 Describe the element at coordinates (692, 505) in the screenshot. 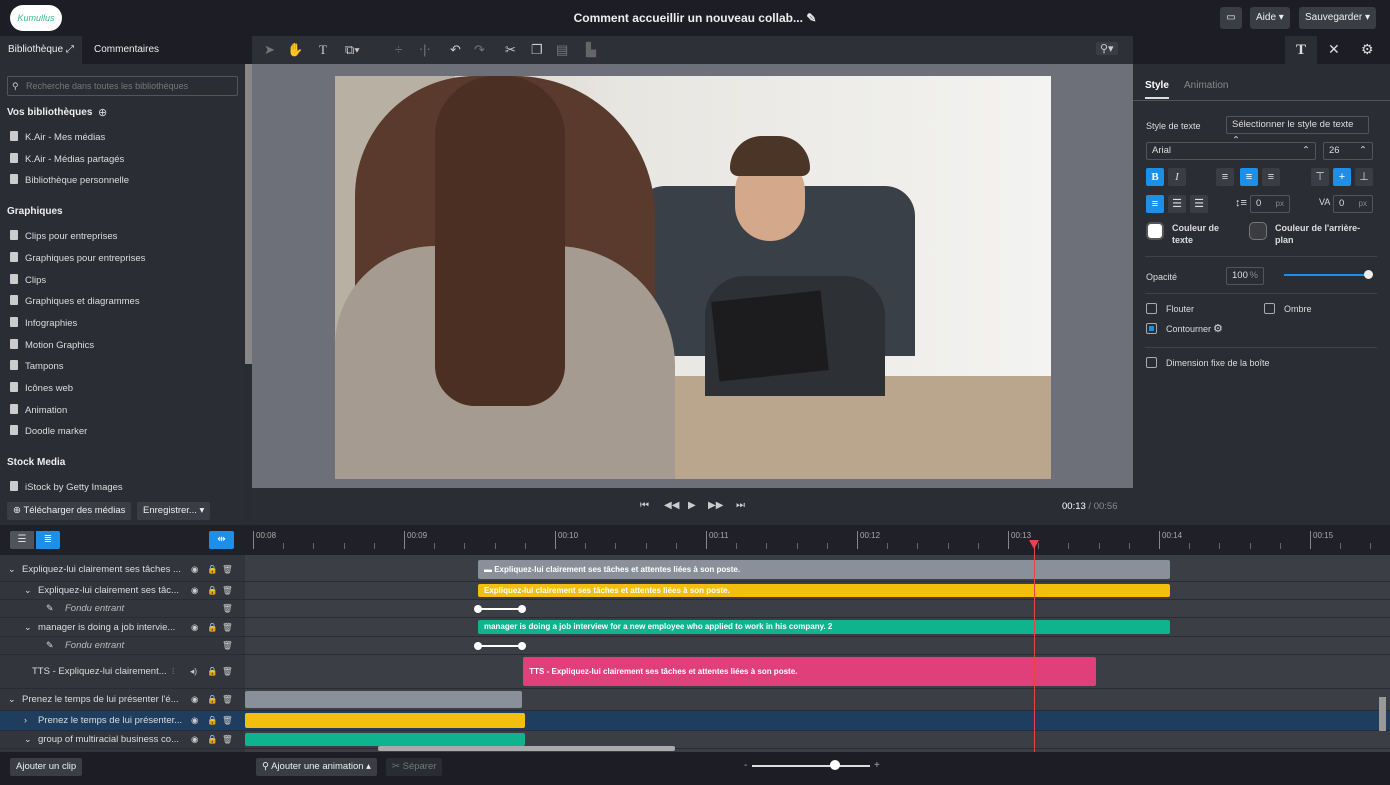

I see `play-icon: ▶` at that location.